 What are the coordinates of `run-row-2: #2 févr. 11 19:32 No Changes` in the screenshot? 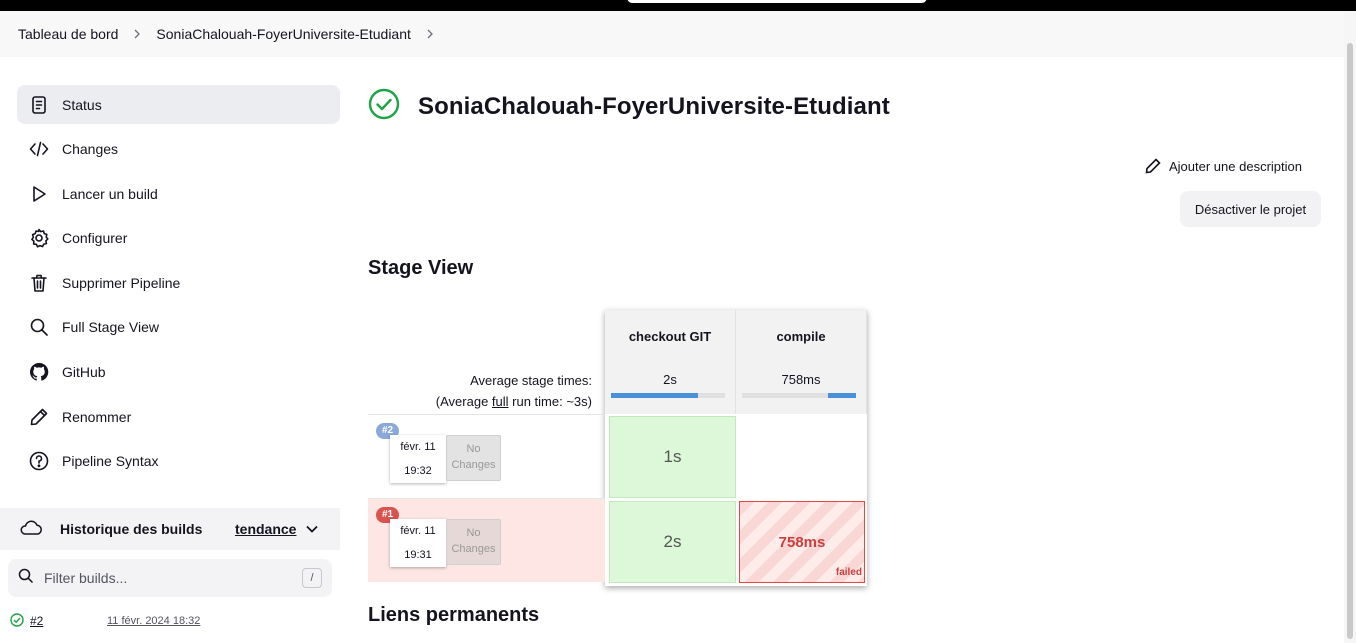 It's located at (486, 456).